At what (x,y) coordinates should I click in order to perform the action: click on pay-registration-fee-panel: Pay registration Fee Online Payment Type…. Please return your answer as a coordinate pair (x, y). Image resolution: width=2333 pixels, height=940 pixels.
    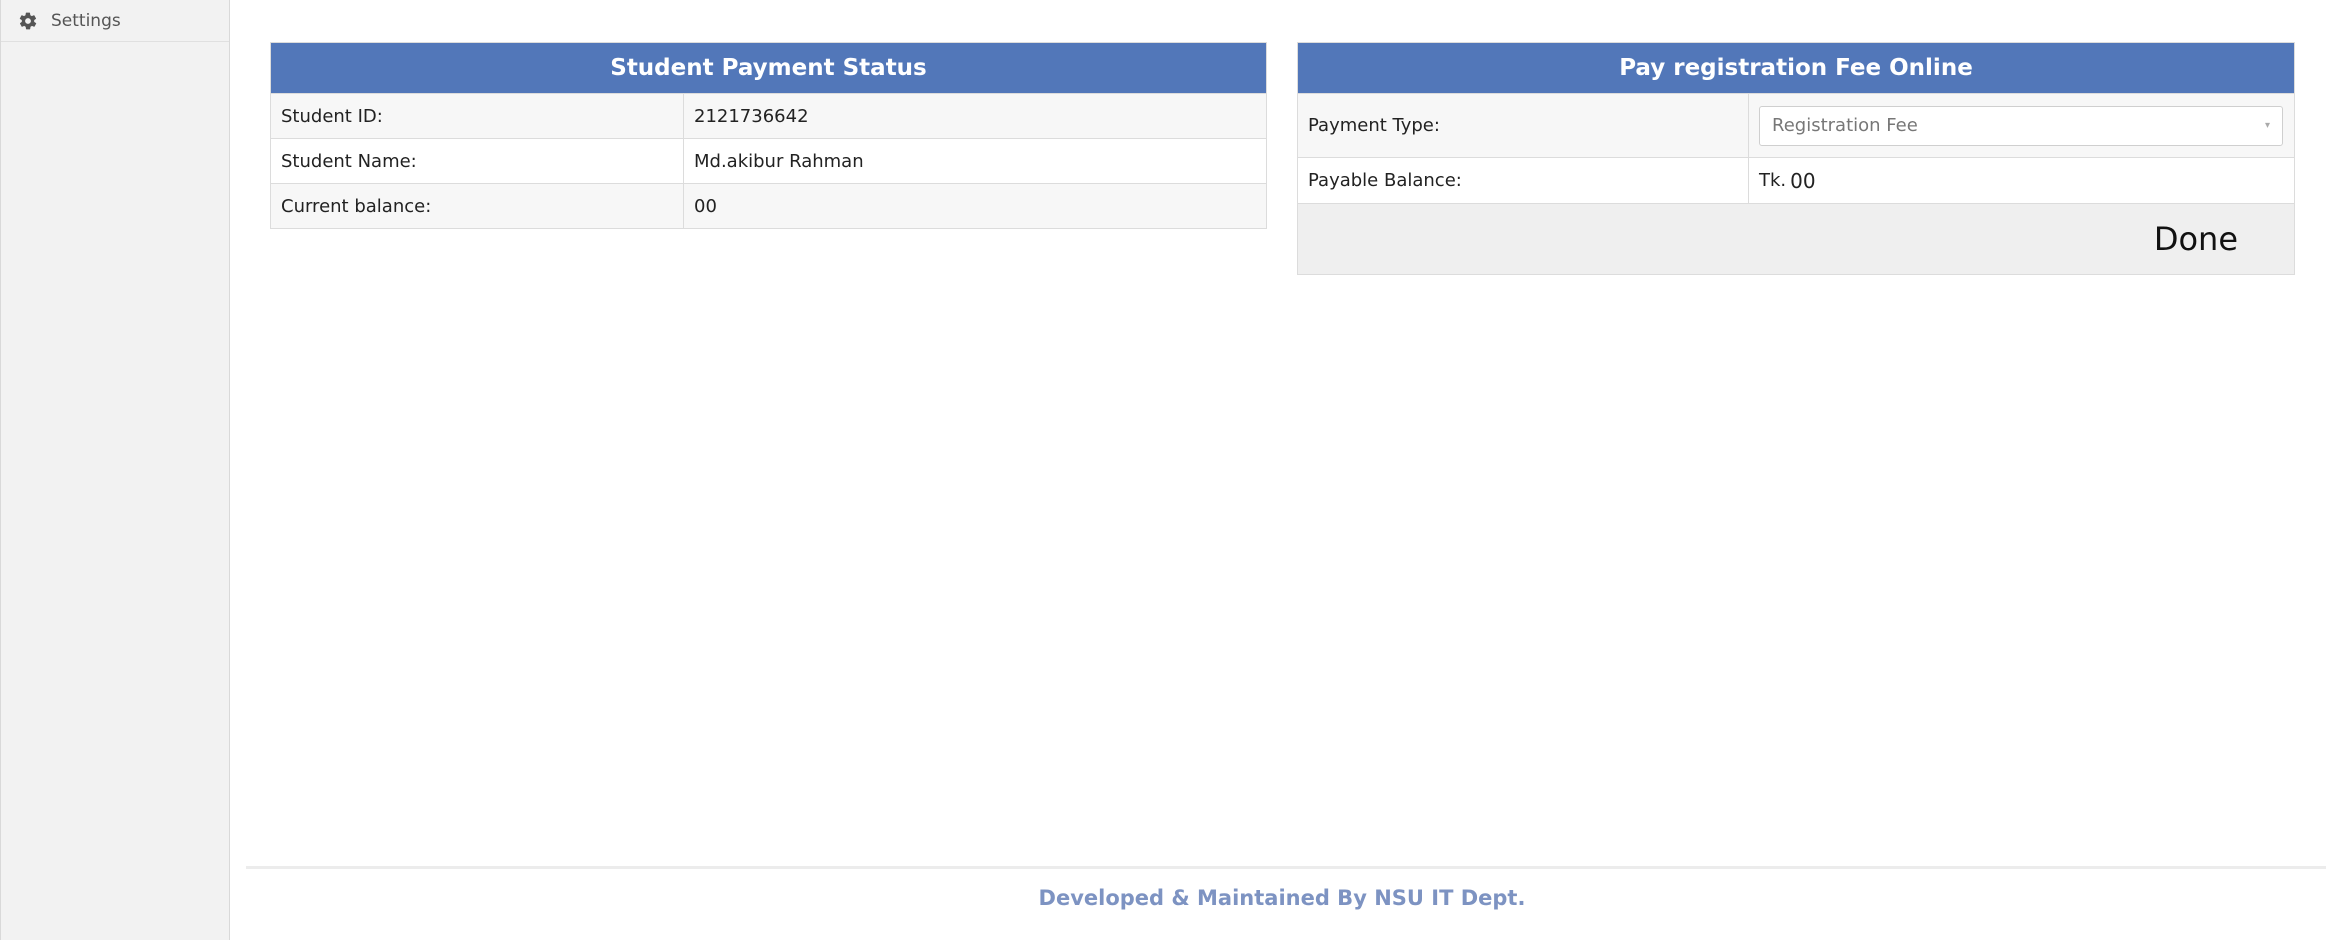
    Looking at the image, I should click on (1796, 158).